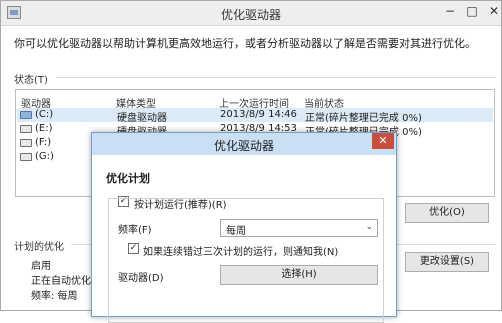  What do you see at coordinates (41, 266) in the screenshot?
I see `schedule-state: 启用` at bounding box center [41, 266].